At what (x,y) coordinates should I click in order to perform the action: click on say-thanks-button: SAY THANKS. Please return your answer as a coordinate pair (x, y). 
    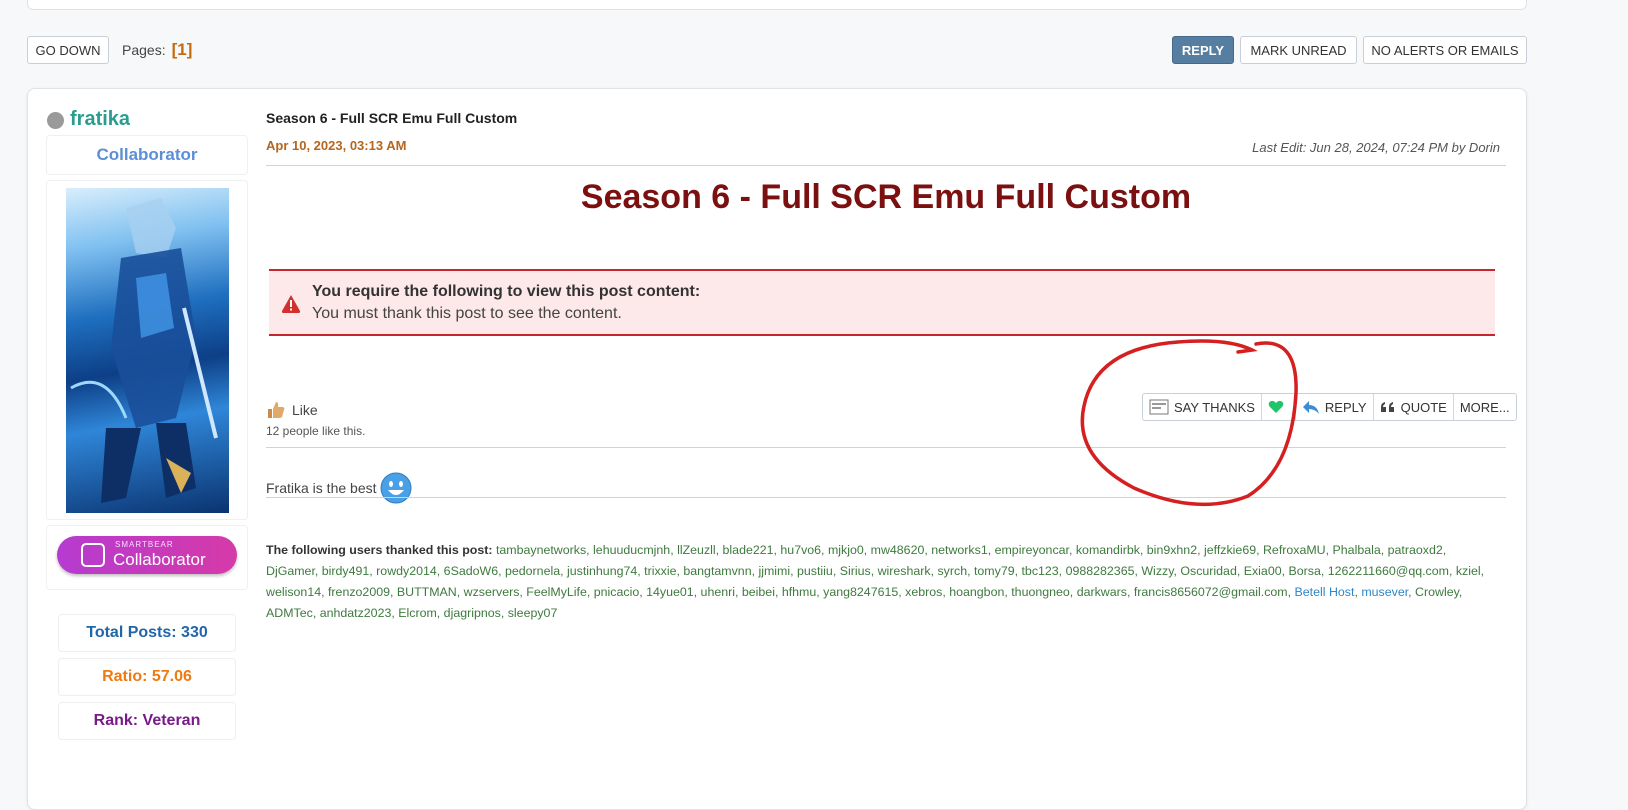
    Looking at the image, I should click on (1202, 407).